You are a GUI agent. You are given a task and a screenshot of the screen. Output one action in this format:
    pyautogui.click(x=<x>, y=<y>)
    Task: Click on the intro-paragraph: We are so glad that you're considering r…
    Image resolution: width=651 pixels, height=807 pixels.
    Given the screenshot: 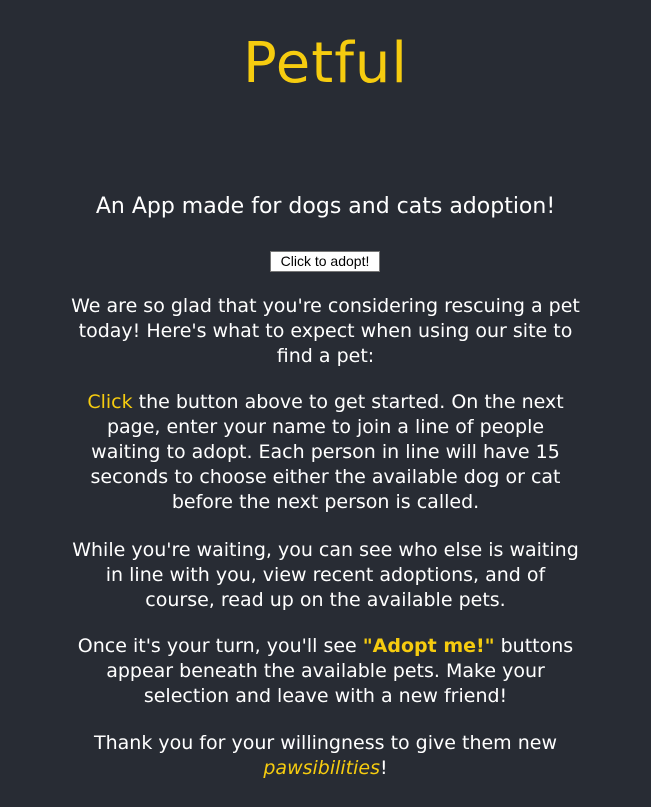 What is the action you would take?
    pyautogui.click(x=325, y=331)
    